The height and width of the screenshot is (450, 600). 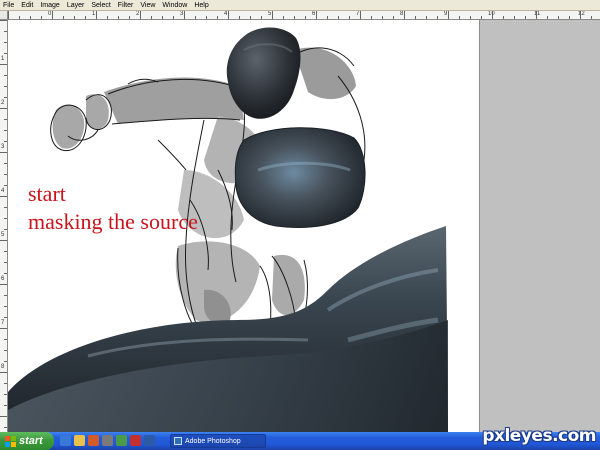 I want to click on start-button: start, so click(x=27, y=441).